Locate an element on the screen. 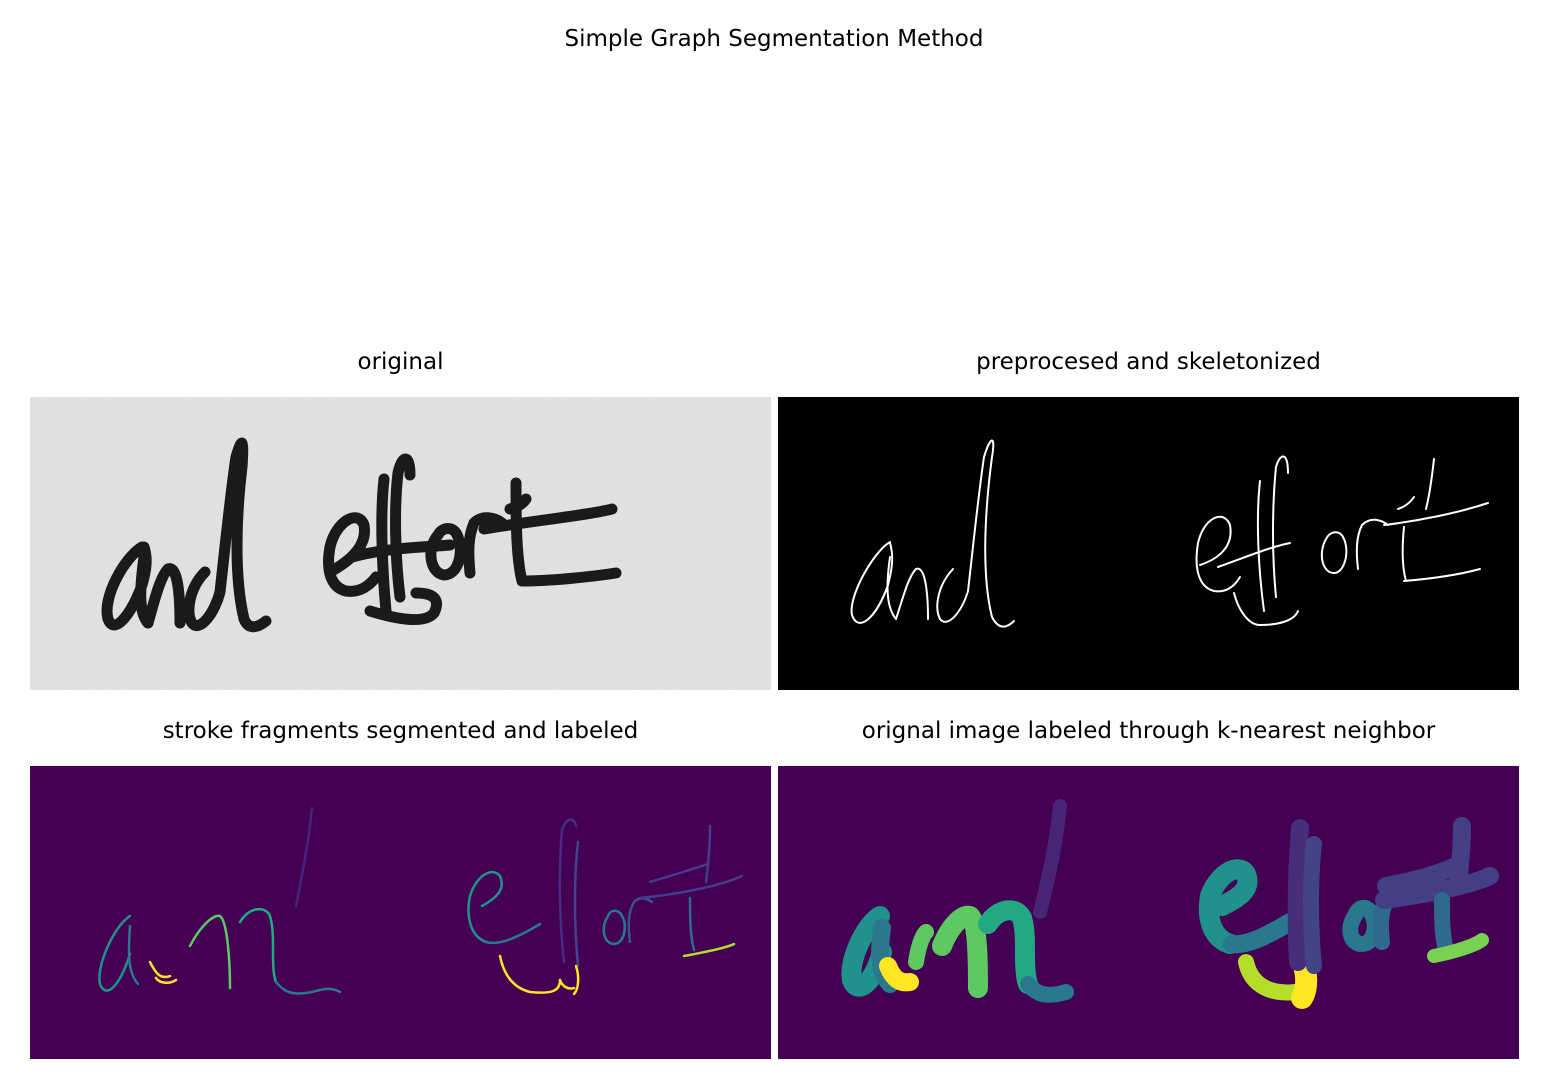 The width and height of the screenshot is (1548, 1090). panel-title-fragments: stroke fragments segmented and labeled is located at coordinates (400, 731).